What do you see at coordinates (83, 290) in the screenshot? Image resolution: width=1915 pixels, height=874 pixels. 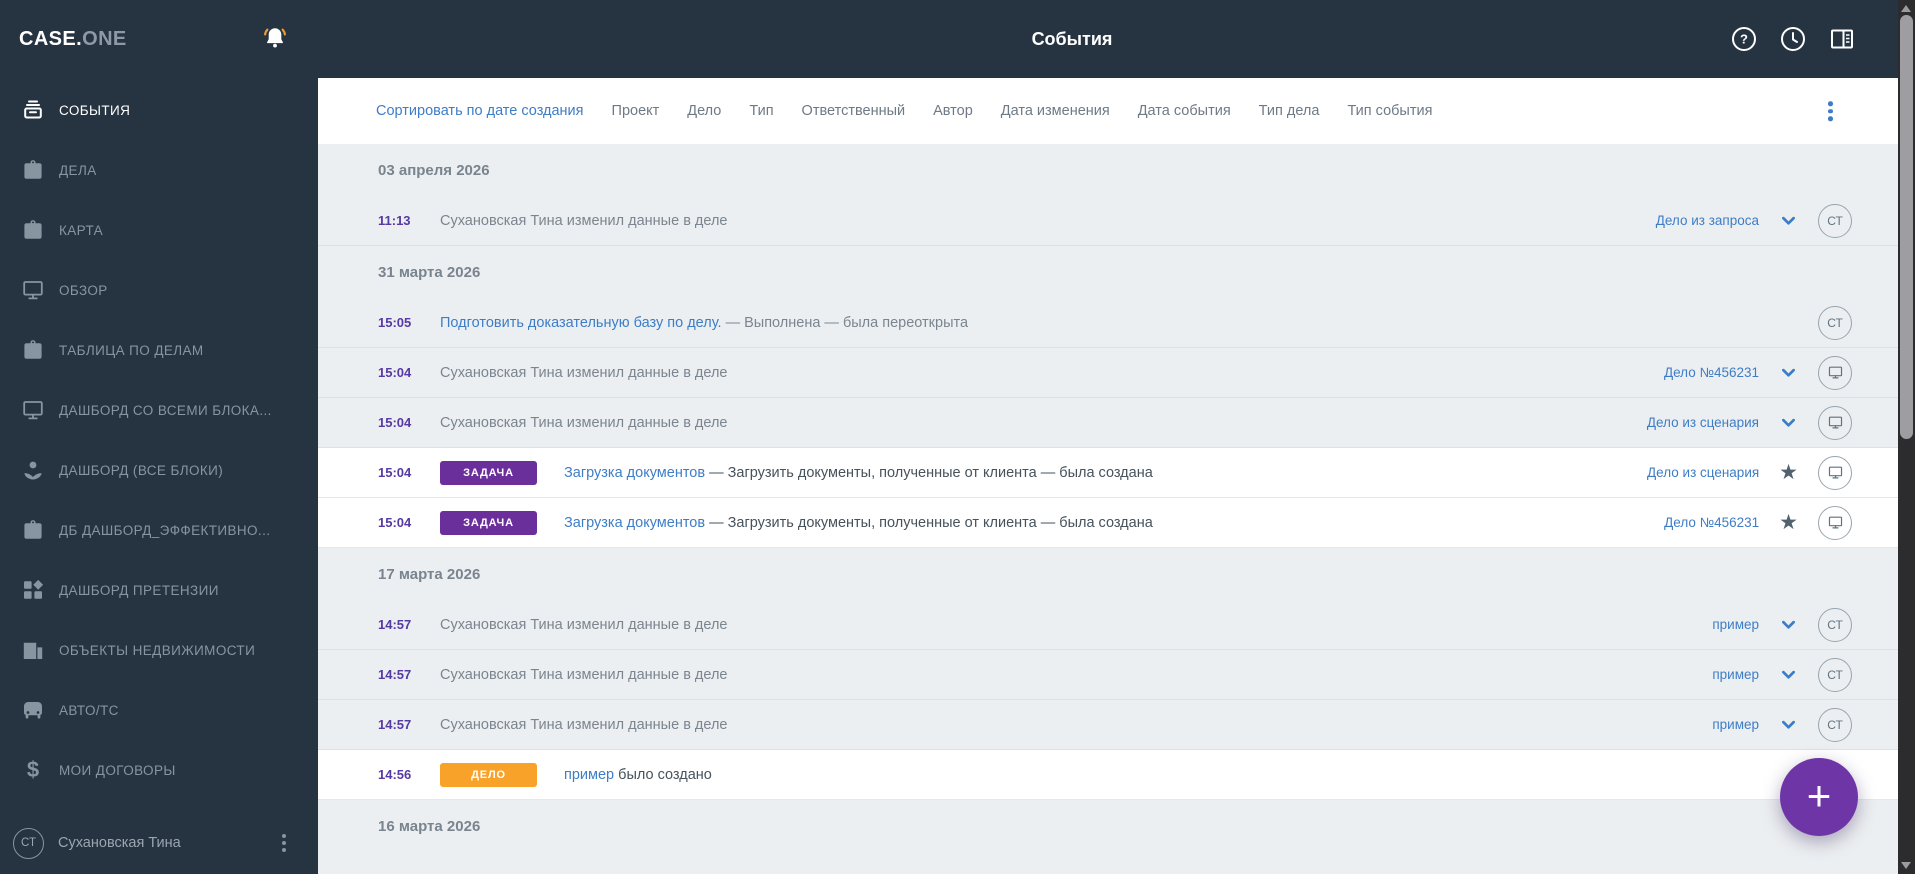 I see `sidebar-item-label: ОБЗОР` at bounding box center [83, 290].